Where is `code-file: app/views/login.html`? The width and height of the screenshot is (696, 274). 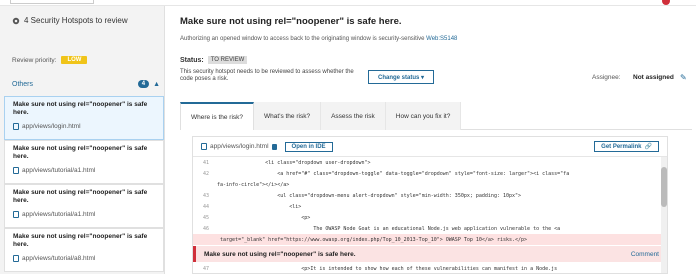 code-file: app/views/login.html is located at coordinates (239, 146).